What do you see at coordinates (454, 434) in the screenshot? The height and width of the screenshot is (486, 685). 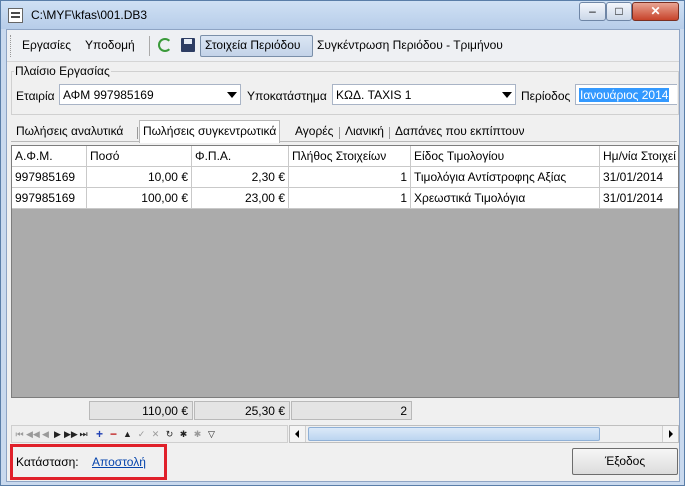 I see `scroll-thumb` at bounding box center [454, 434].